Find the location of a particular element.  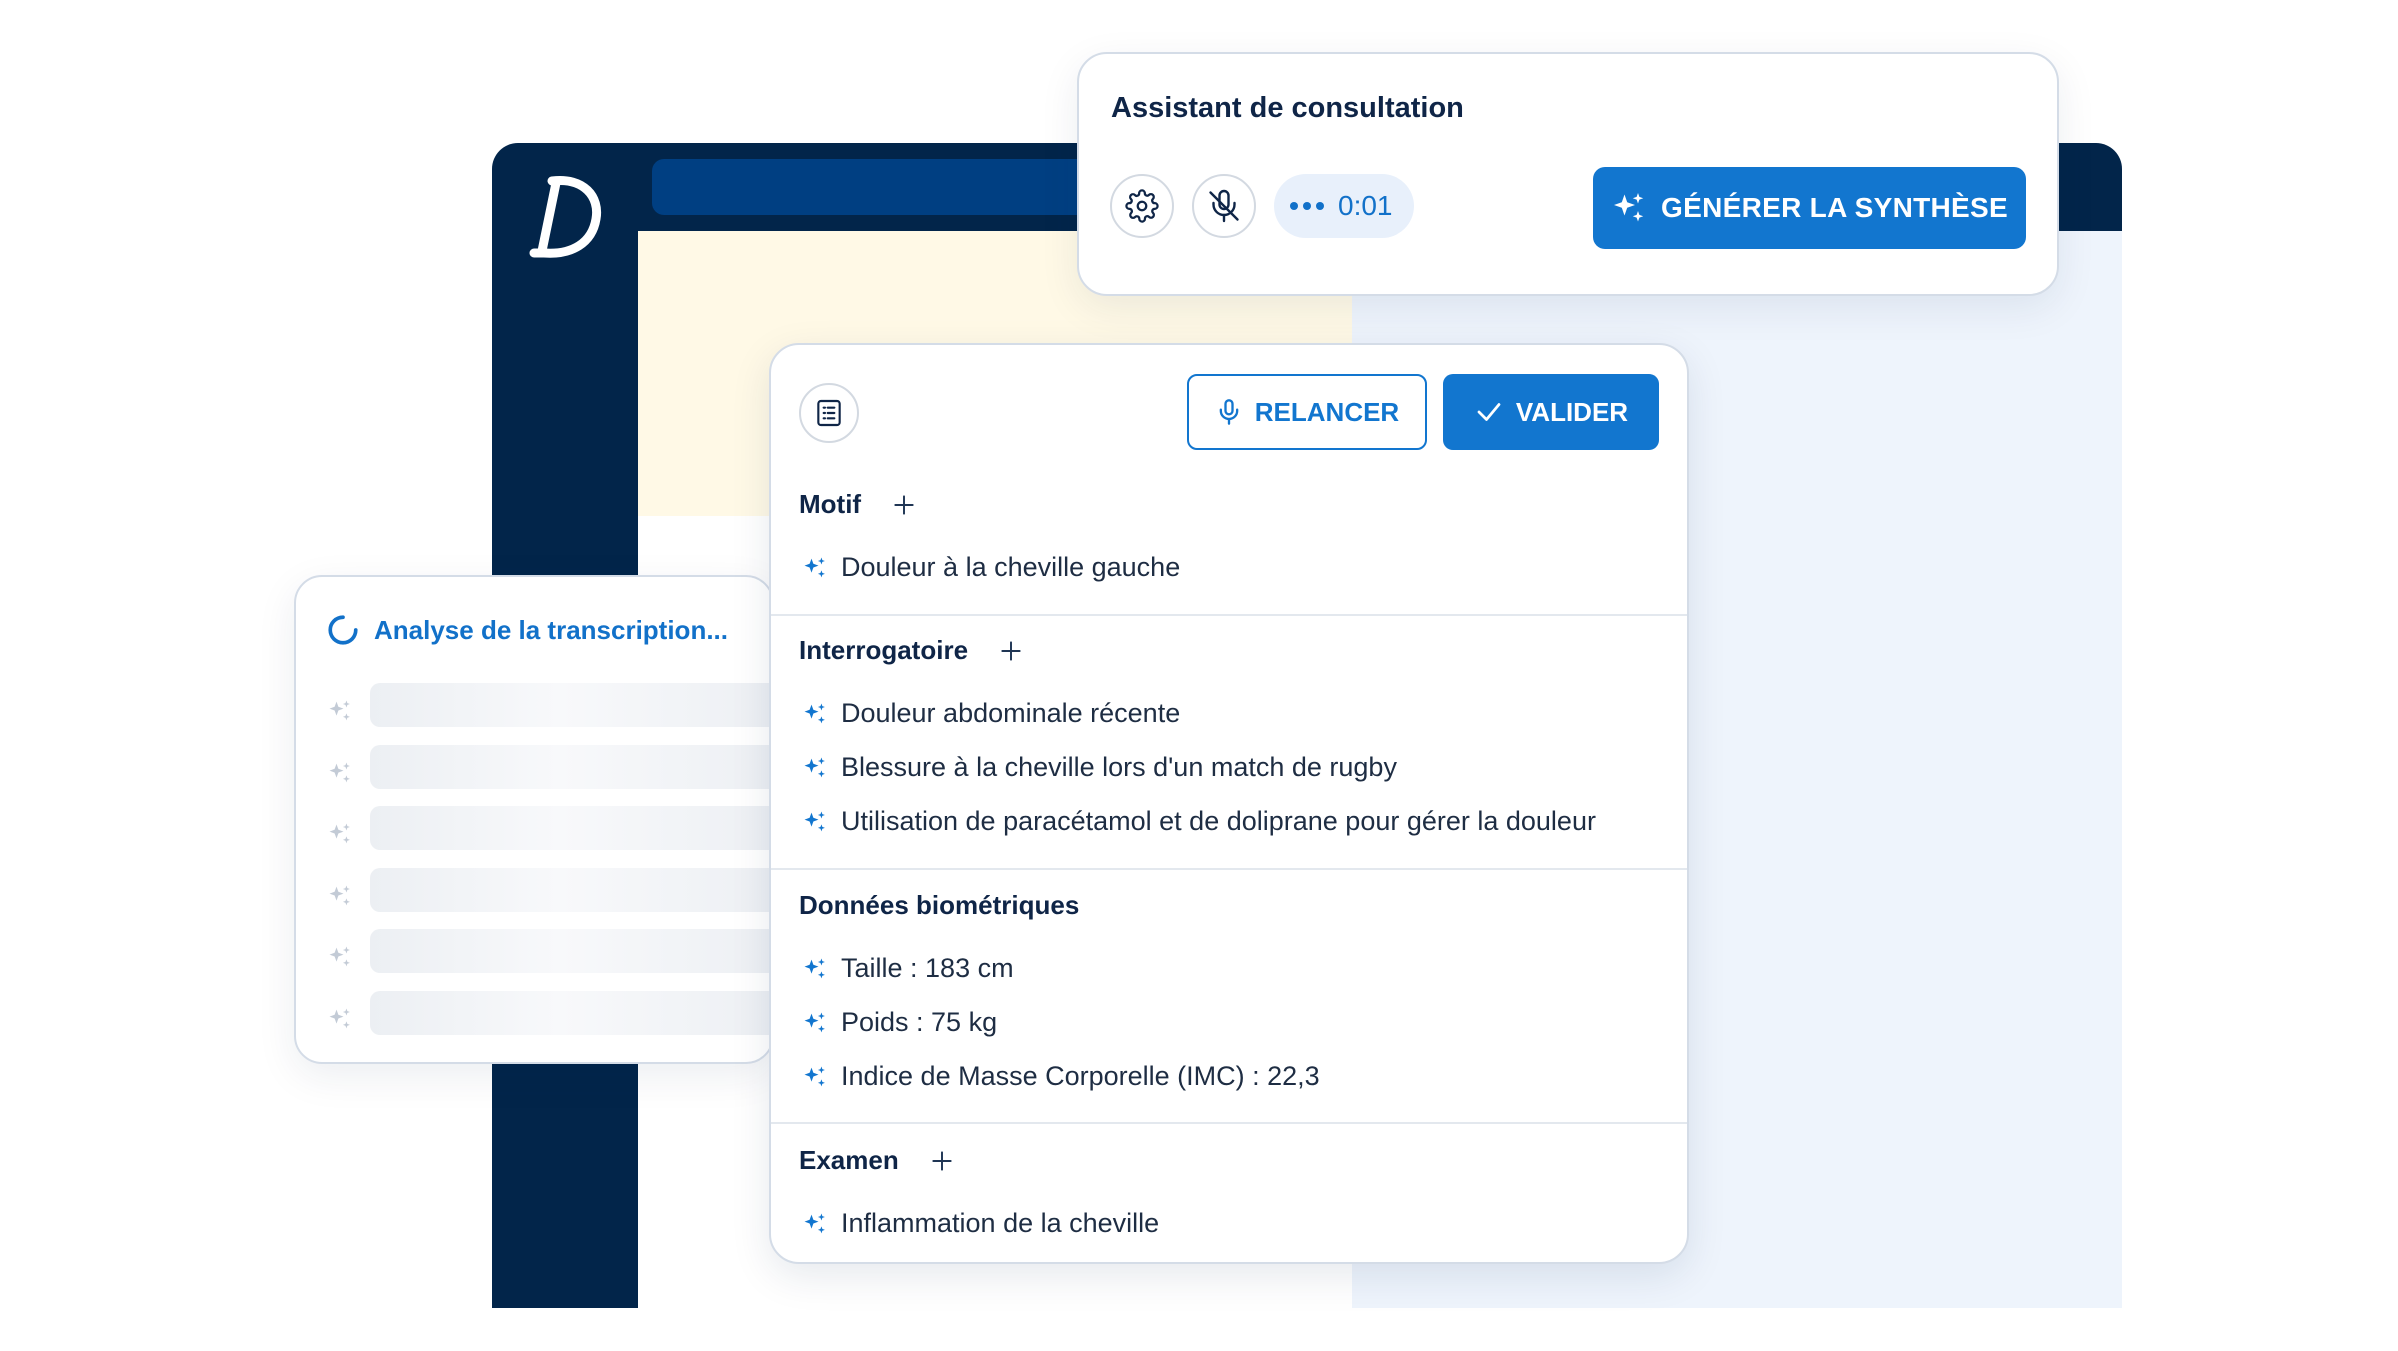

section-motif-header: Motif is located at coordinates (858, 504).